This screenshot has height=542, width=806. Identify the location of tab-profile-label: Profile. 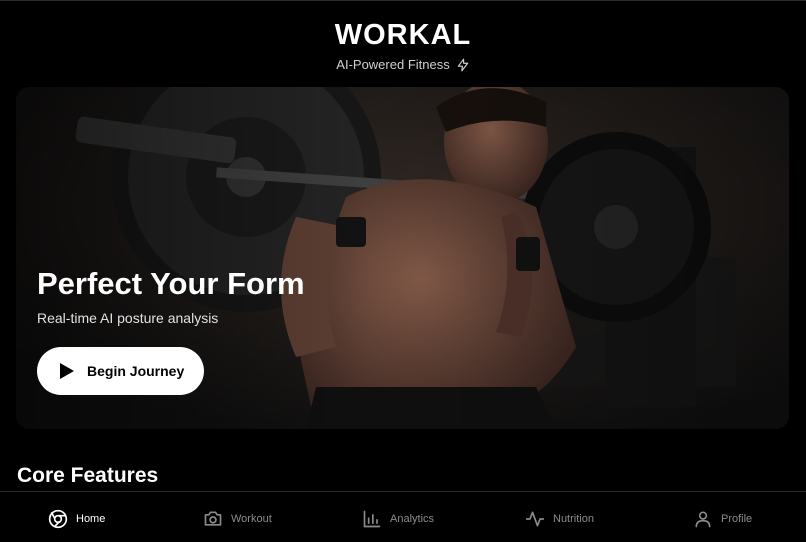
(737, 519).